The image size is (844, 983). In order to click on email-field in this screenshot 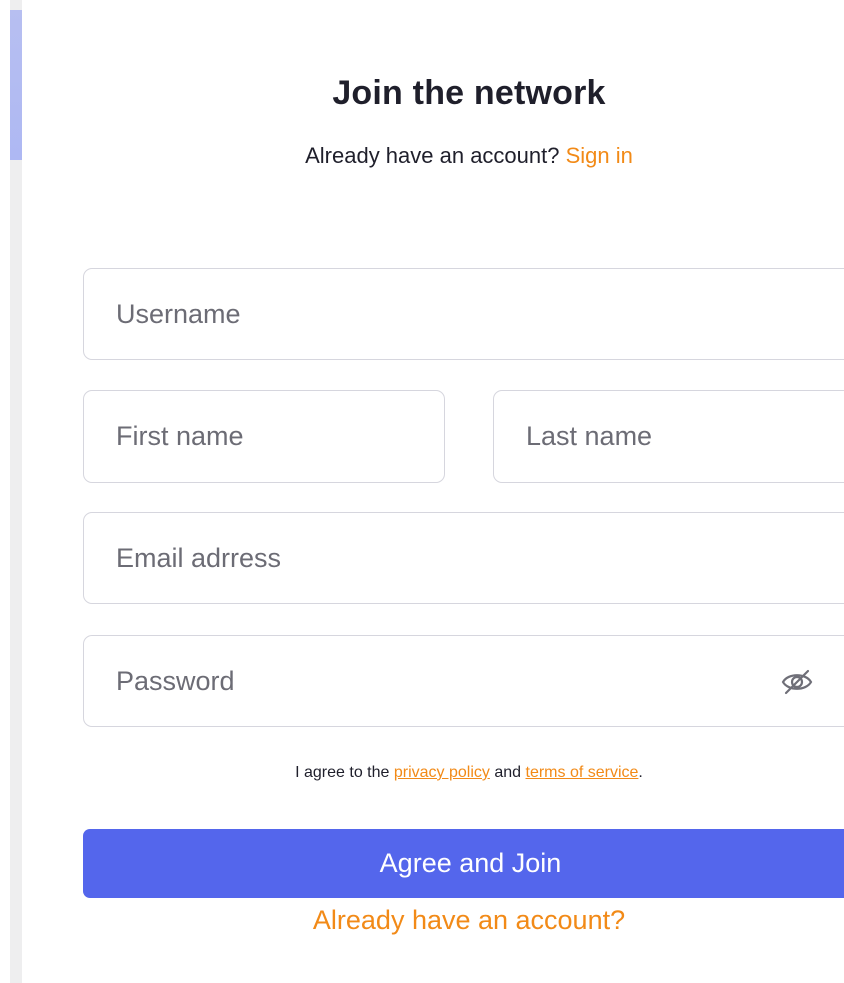, I will do `click(463, 558)`.